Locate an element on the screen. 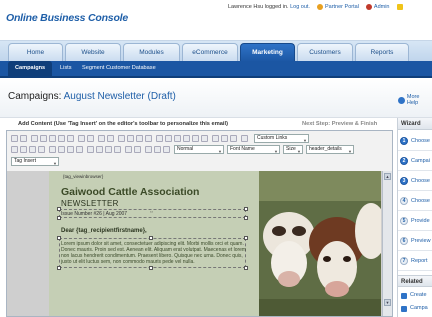 The width and height of the screenshot is (432, 317). align-center-icon is located at coordinates (61, 149).